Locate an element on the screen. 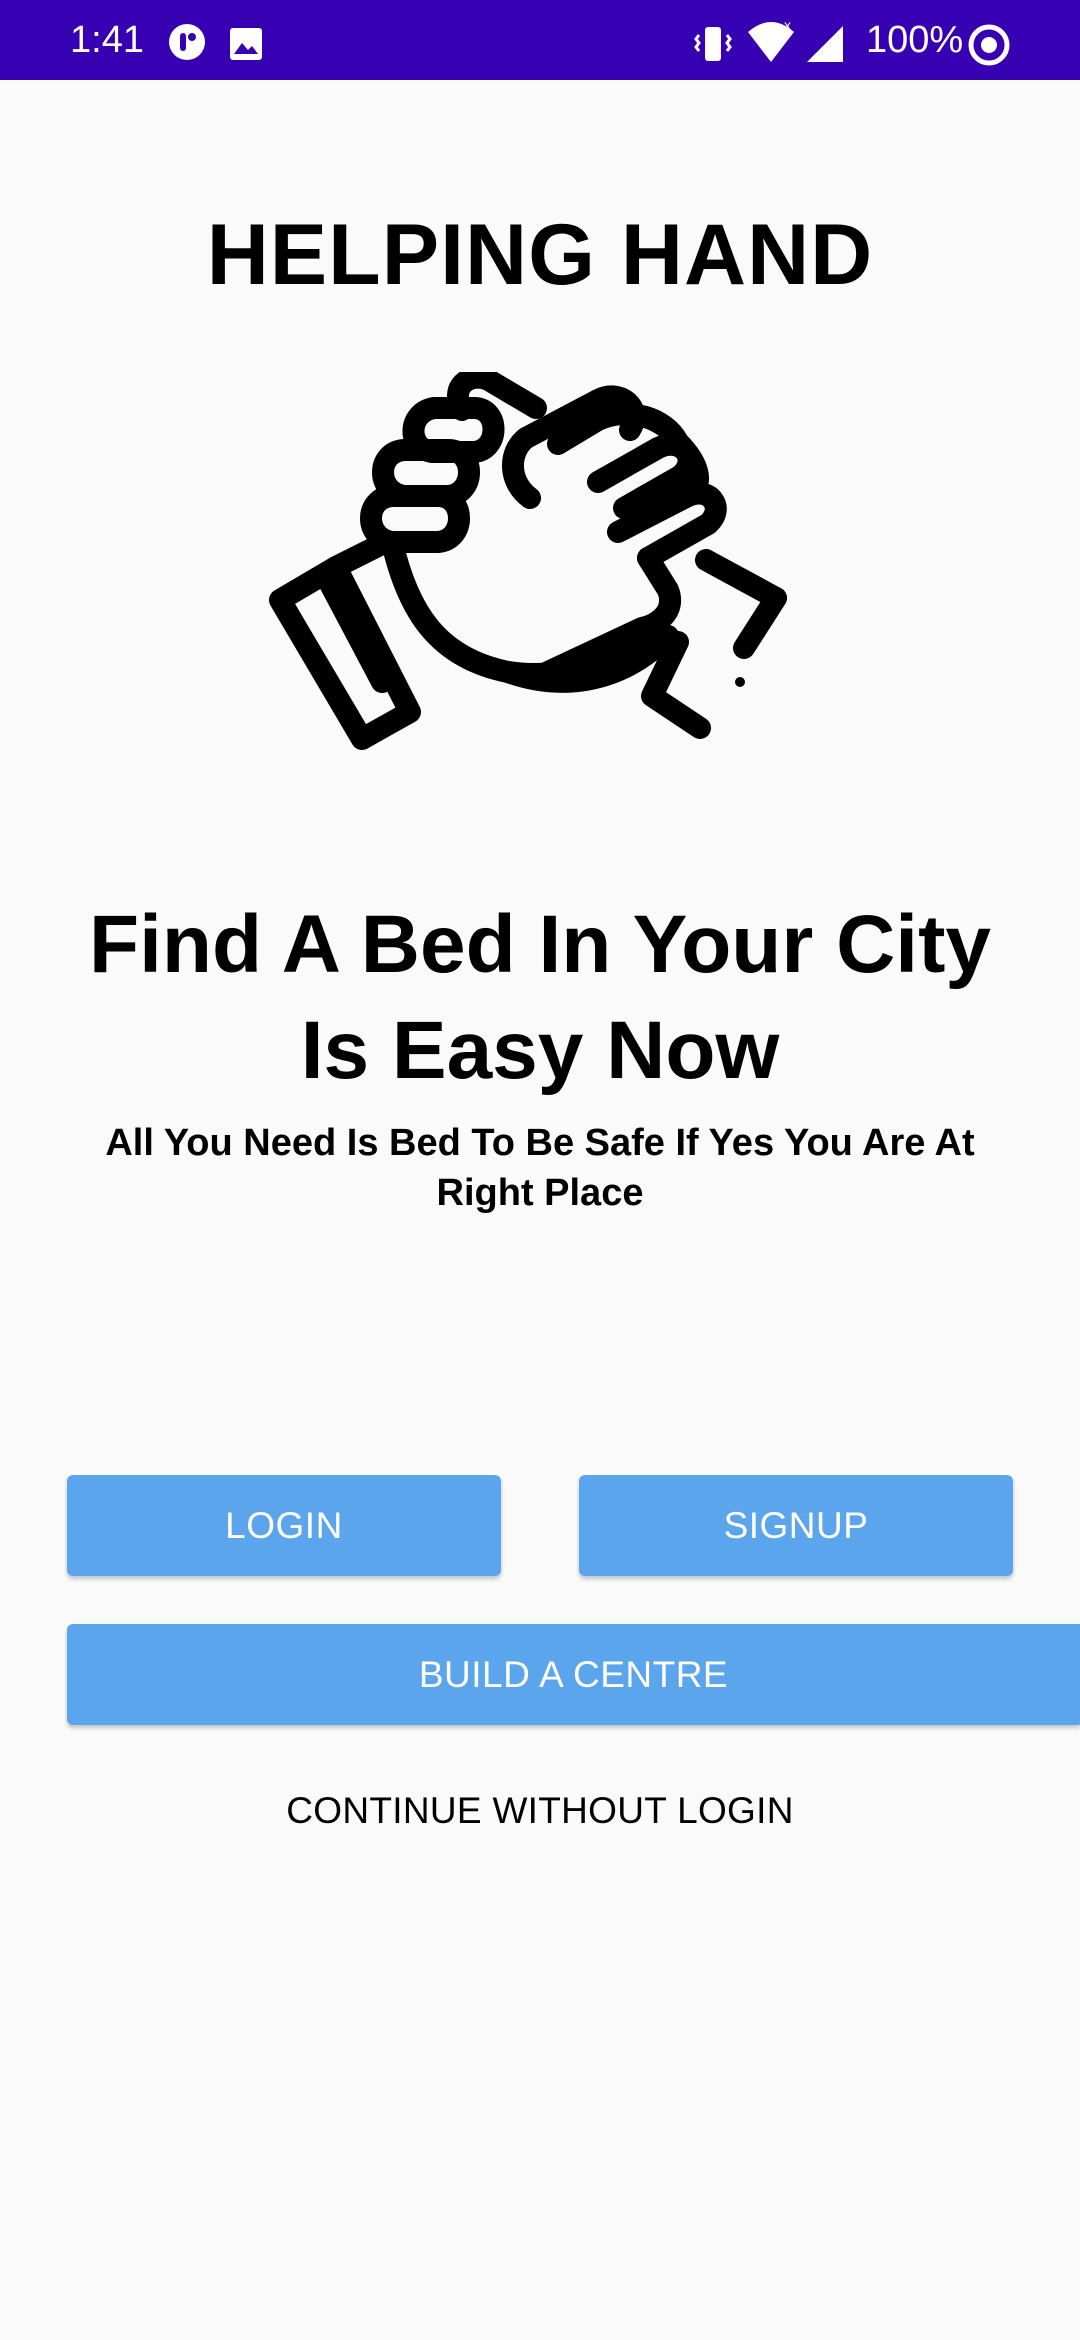 The image size is (1080, 2340). vibrate-icon is located at coordinates (713, 46).